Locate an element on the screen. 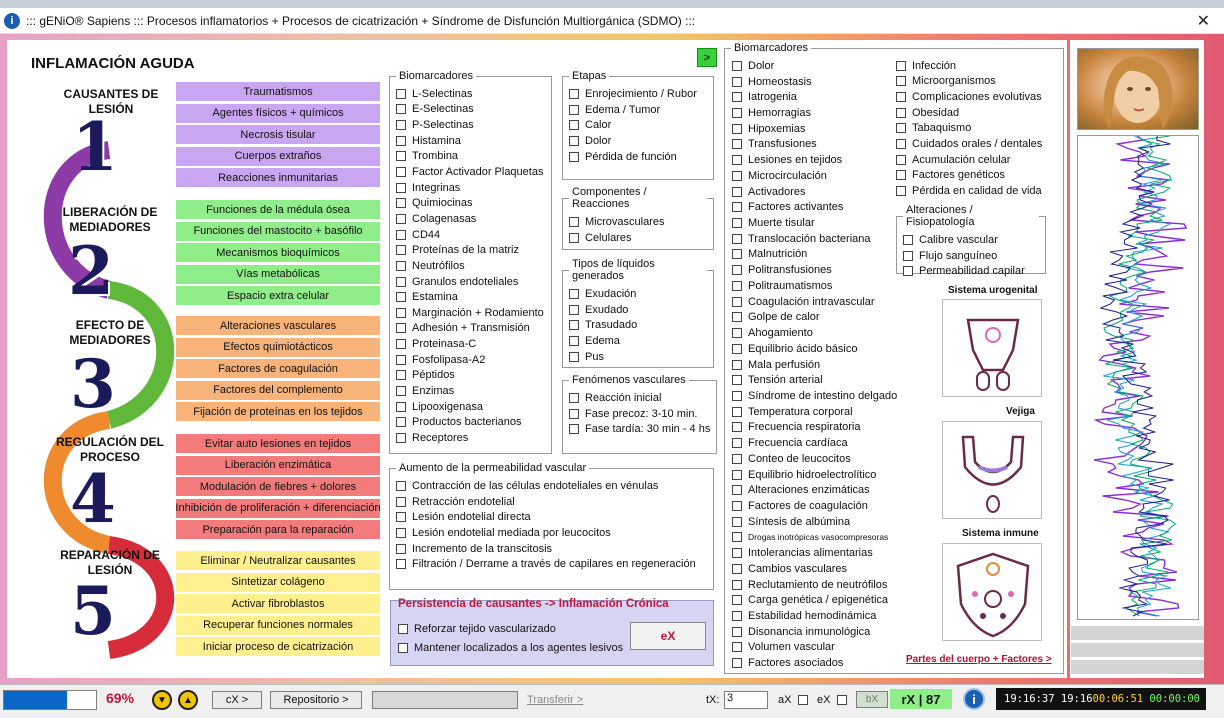 The height and width of the screenshot is (718, 1224). repositorio-button: Repositorio > is located at coordinates (316, 700).